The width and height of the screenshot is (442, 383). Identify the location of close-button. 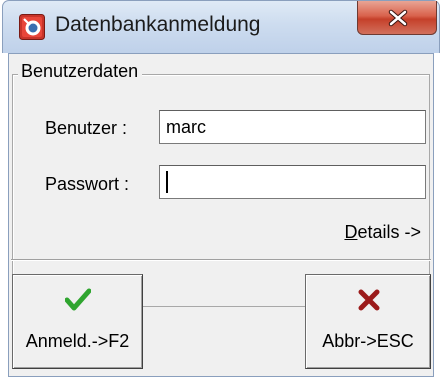
(397, 18).